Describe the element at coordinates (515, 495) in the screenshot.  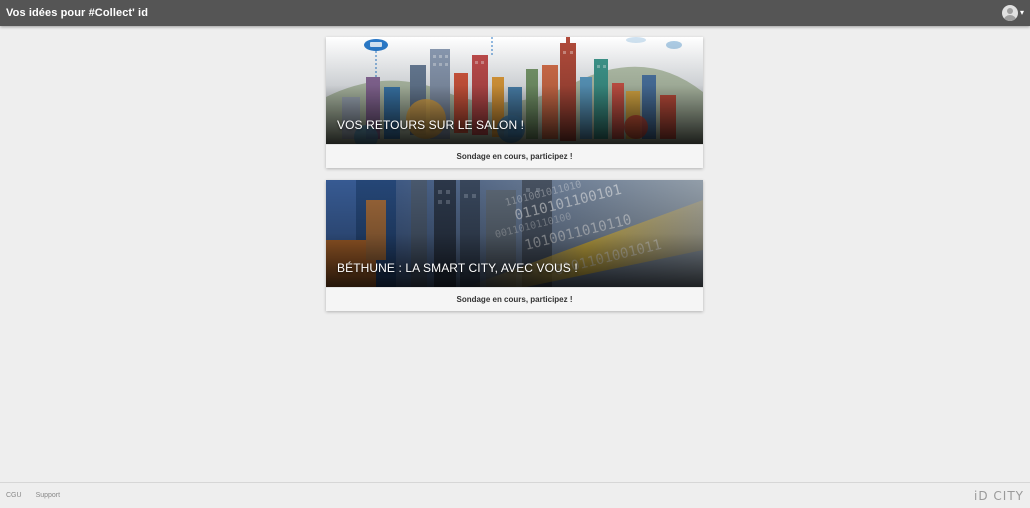
I see `page-footer: CGU Support iD CITY` at that location.